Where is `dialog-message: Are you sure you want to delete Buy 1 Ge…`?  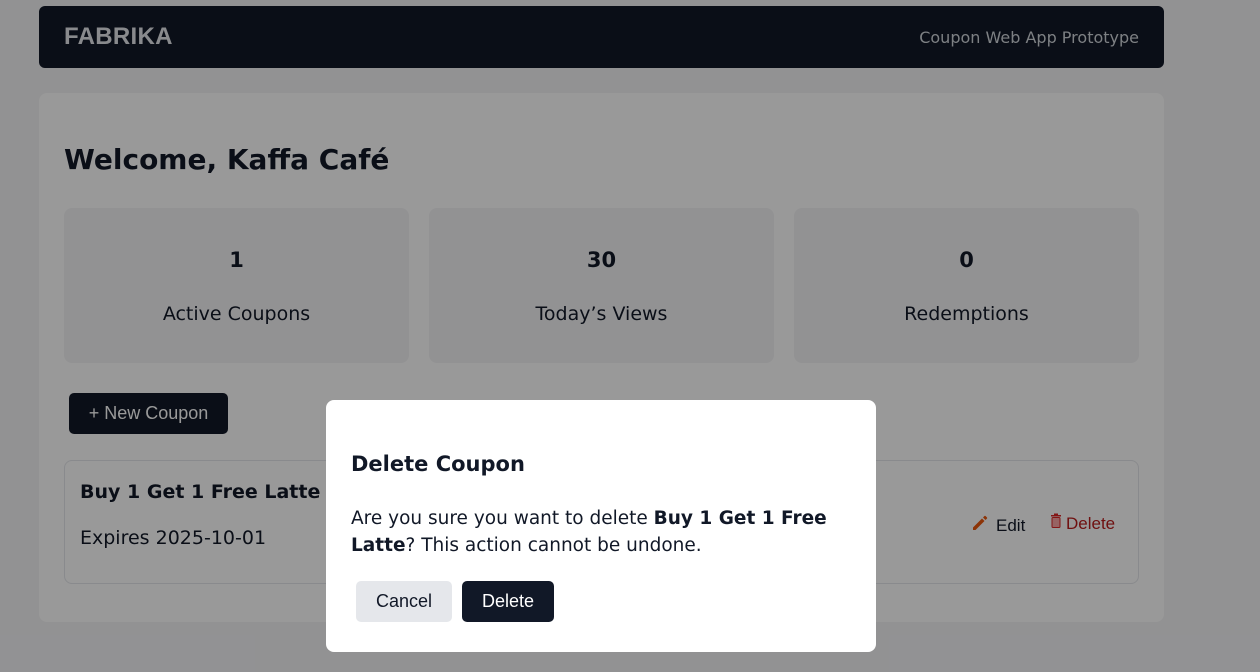
dialog-message: Are you sure you want to delete Buy 1 Ge… is located at coordinates (591, 532).